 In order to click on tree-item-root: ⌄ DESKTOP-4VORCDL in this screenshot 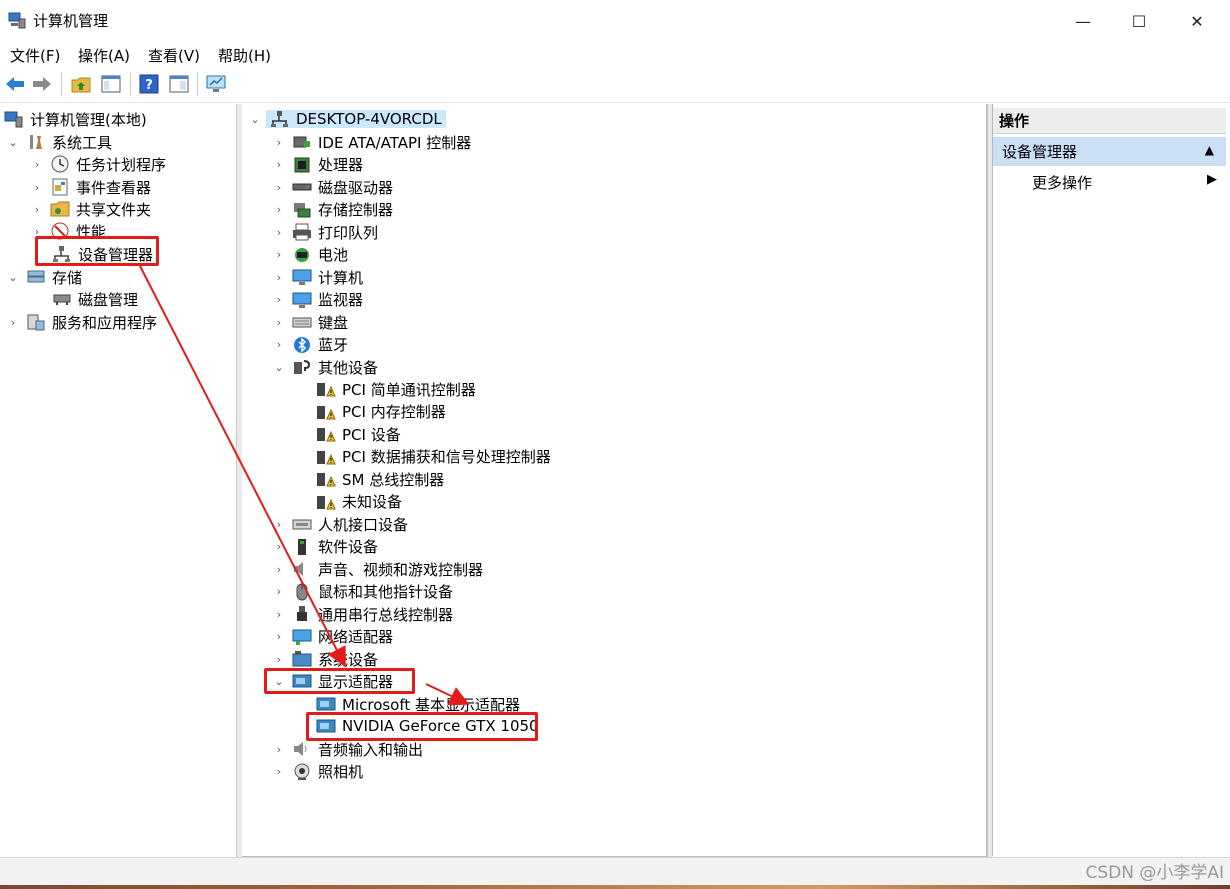, I will do `click(347, 119)`.